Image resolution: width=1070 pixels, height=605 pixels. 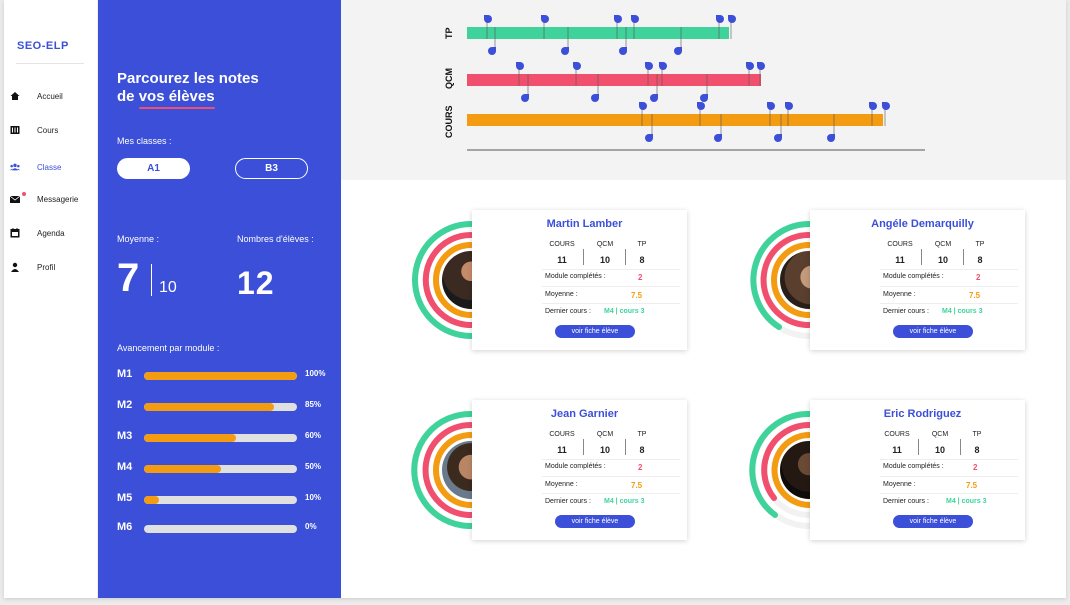 I want to click on module-progress-row: M6 0%, so click(x=227, y=528).